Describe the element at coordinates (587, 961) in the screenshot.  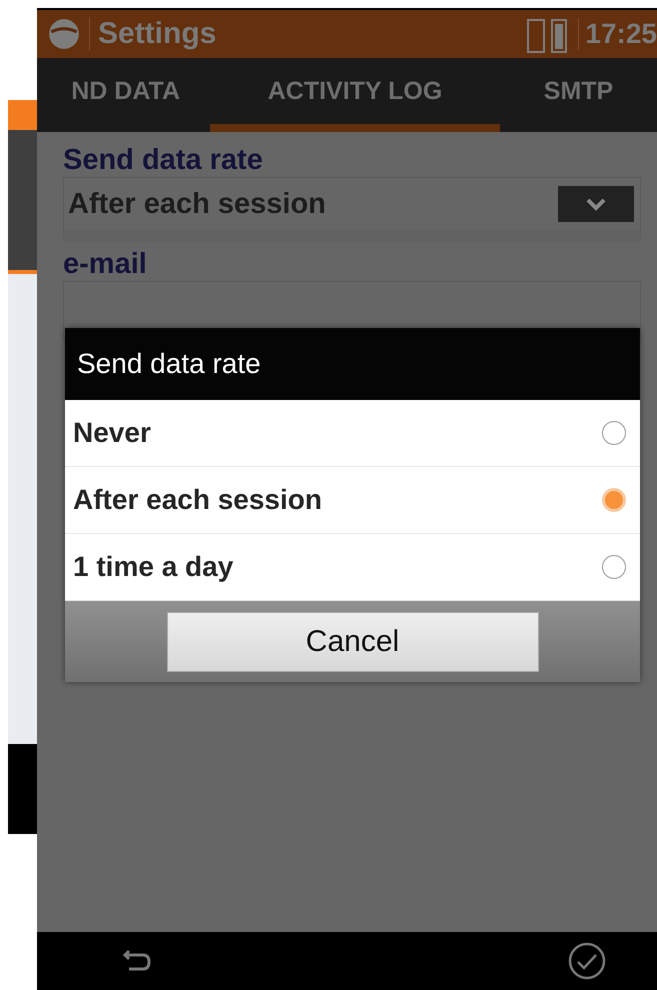
I see `checkmark-circle-icon` at that location.